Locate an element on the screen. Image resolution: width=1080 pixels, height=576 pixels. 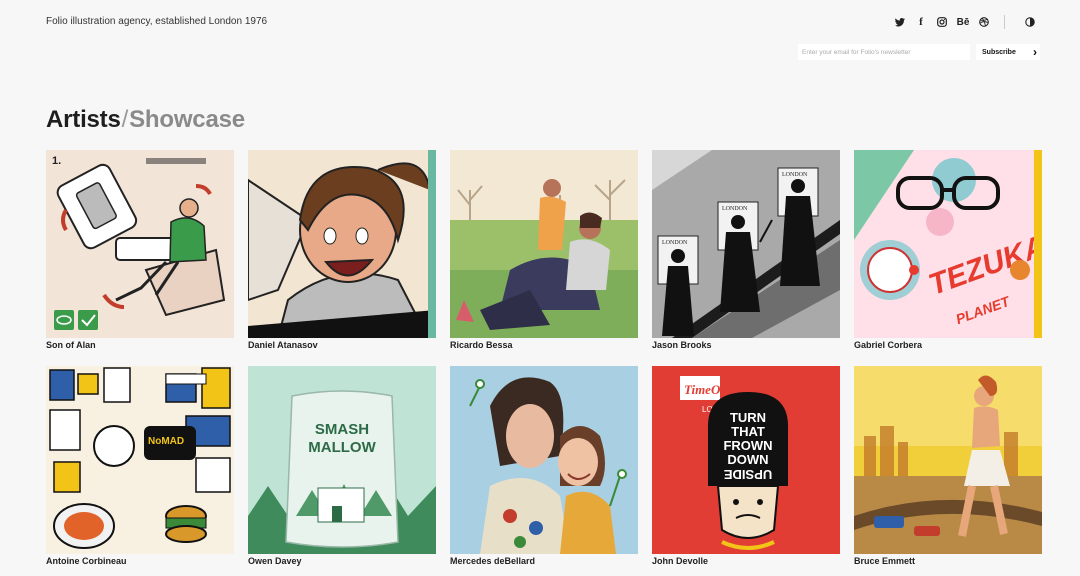
subscribe-button: Subscribe › is located at coordinates (1008, 52).